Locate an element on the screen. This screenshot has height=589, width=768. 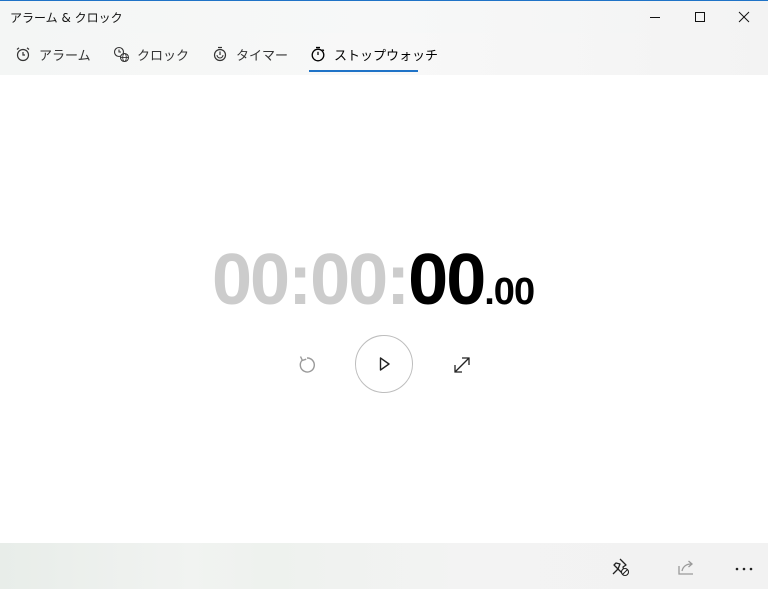
more-button is located at coordinates (744, 567).